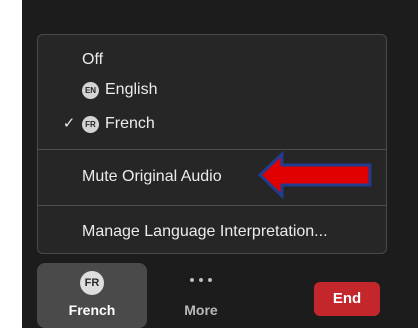 Image resolution: width=418 pixels, height=328 pixels. Describe the element at coordinates (201, 310) in the screenshot. I see `more-button-label: More` at that location.